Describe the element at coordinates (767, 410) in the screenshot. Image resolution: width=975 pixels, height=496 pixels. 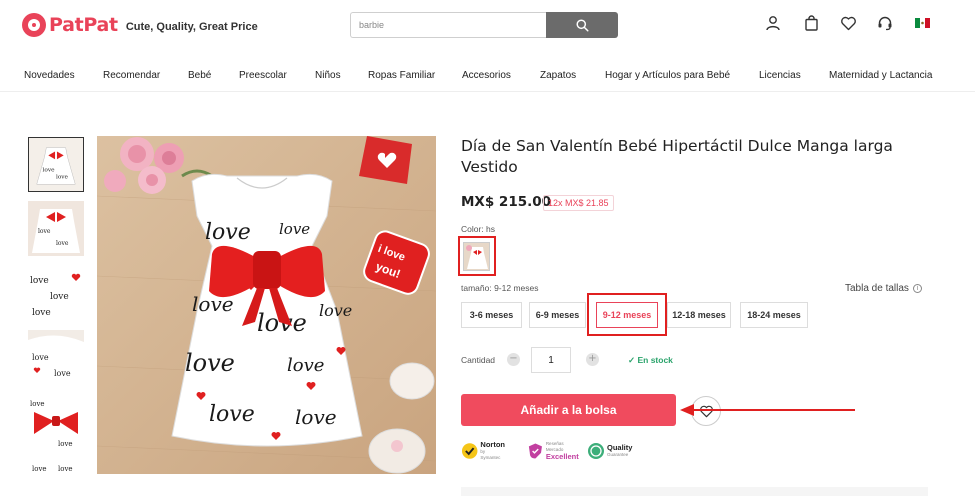
I see `annotation-arrow` at that location.